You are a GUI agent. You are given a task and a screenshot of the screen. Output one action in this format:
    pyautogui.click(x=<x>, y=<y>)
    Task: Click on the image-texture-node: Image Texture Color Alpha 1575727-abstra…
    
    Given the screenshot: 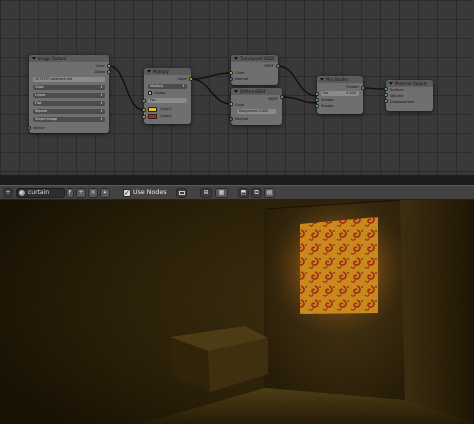 What is the action you would take?
    pyautogui.click(x=69, y=94)
    